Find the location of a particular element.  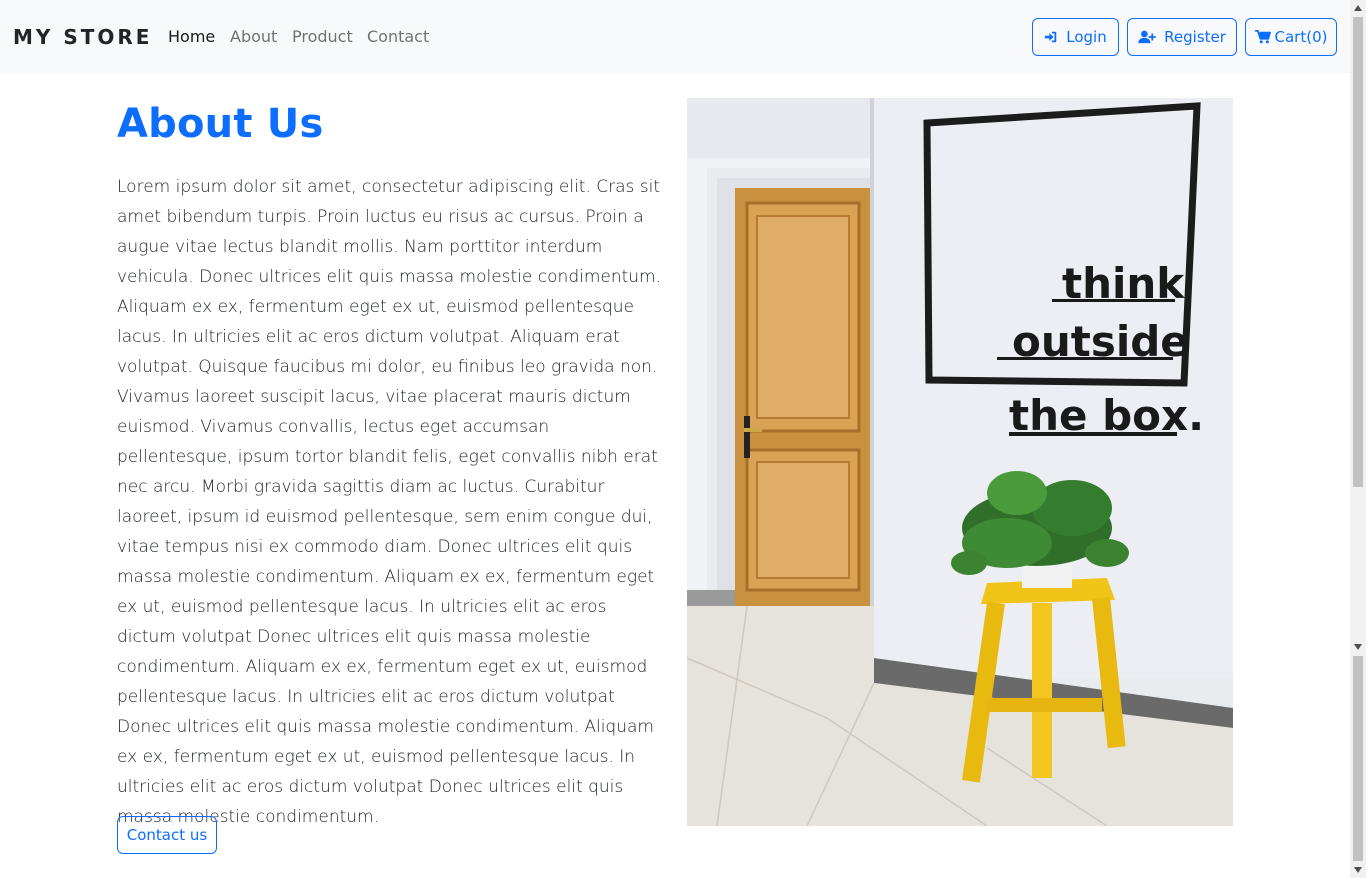

login-button: Login is located at coordinates (1075, 37).